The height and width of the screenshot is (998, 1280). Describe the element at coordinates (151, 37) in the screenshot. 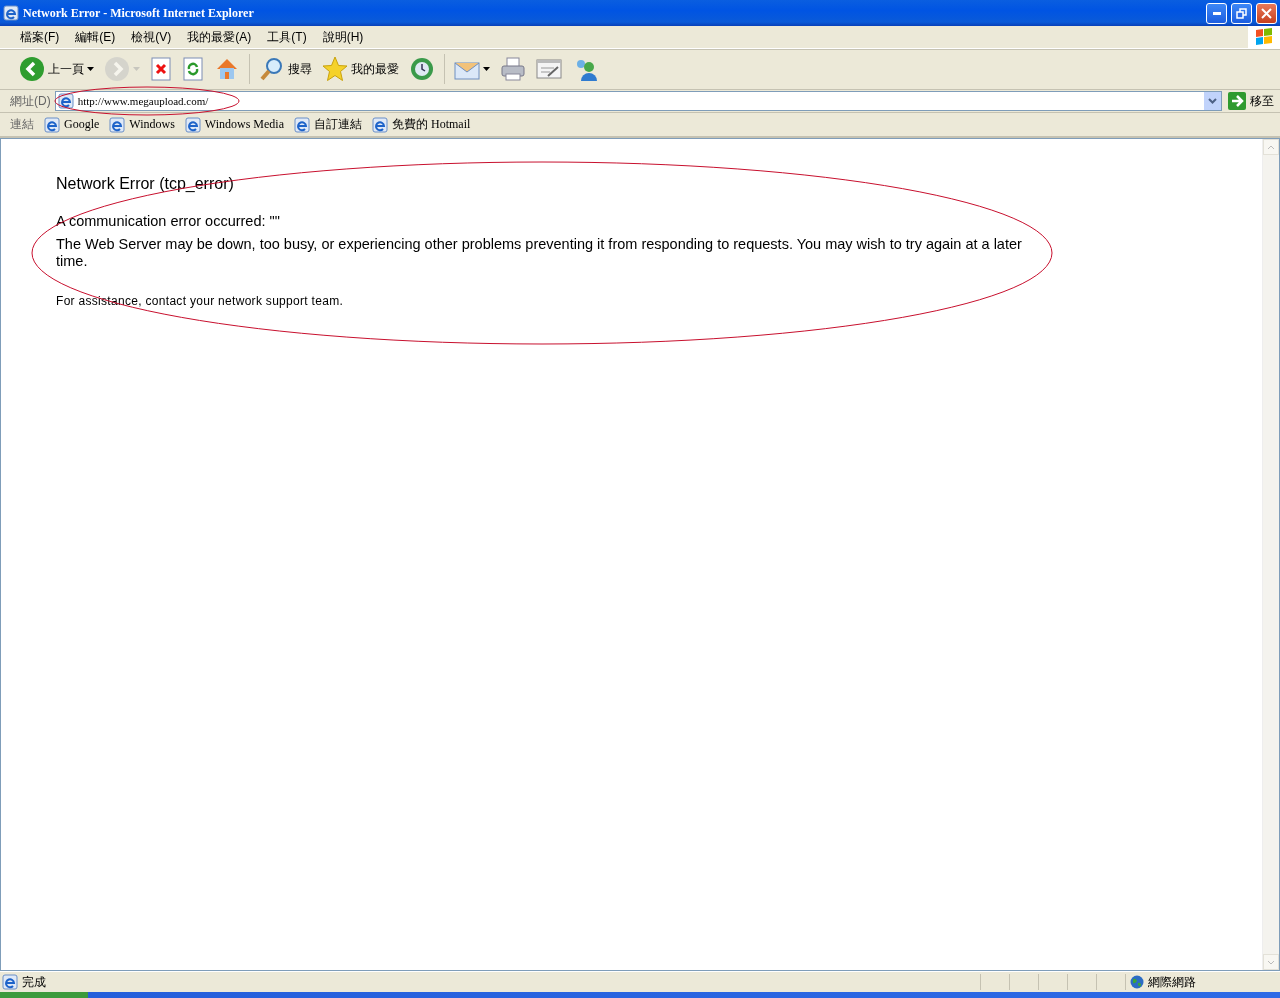

I see `menu-item: 檢視(V)` at that location.